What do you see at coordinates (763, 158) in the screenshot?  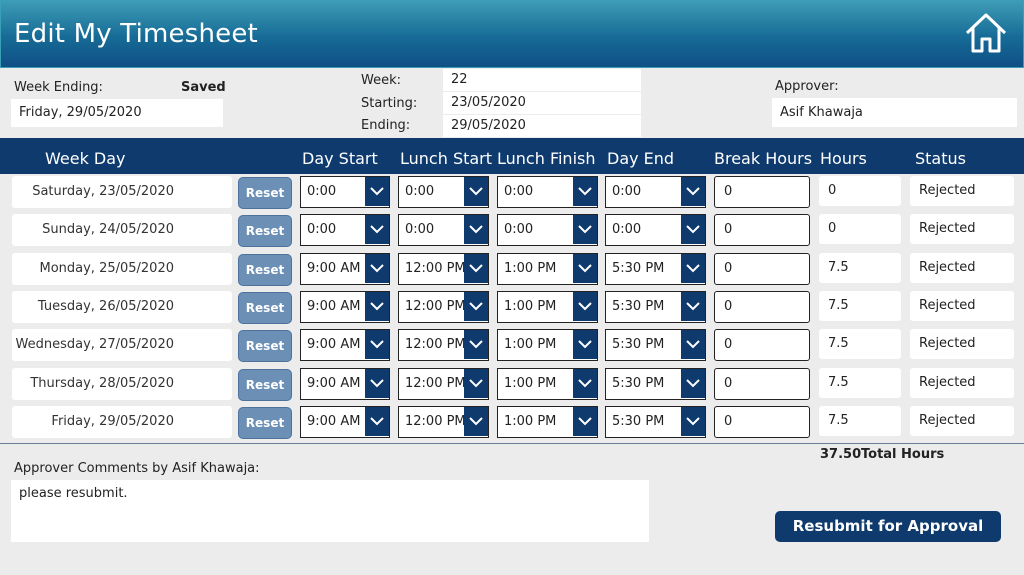 I see `col-break-hours: Break Hours` at bounding box center [763, 158].